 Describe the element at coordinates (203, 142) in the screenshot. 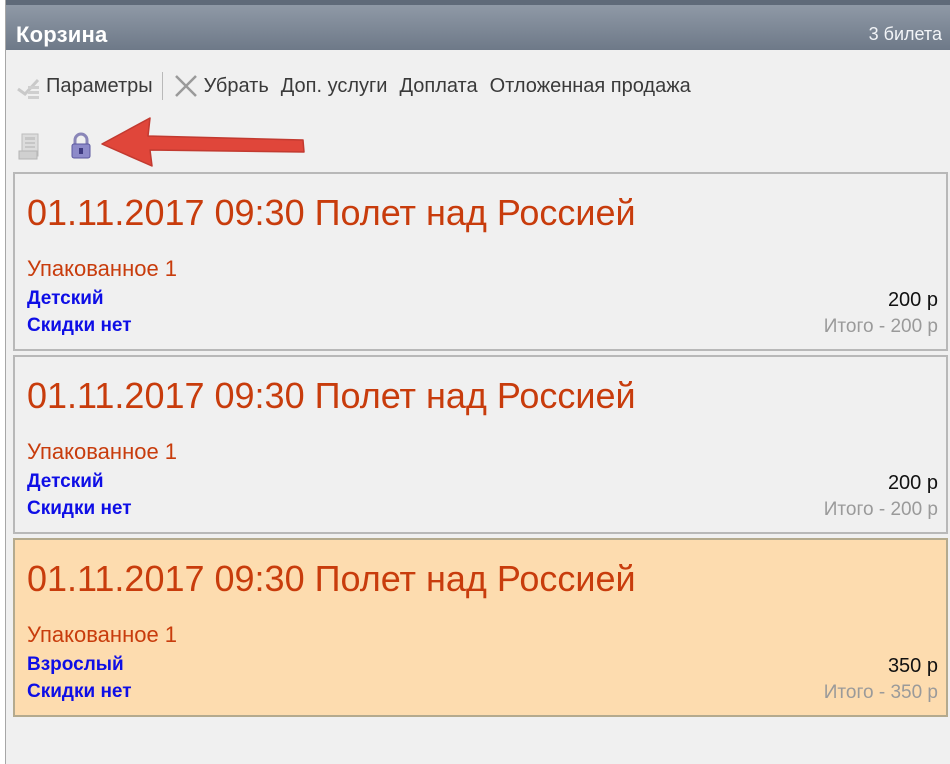

I see `arrow-icon` at that location.